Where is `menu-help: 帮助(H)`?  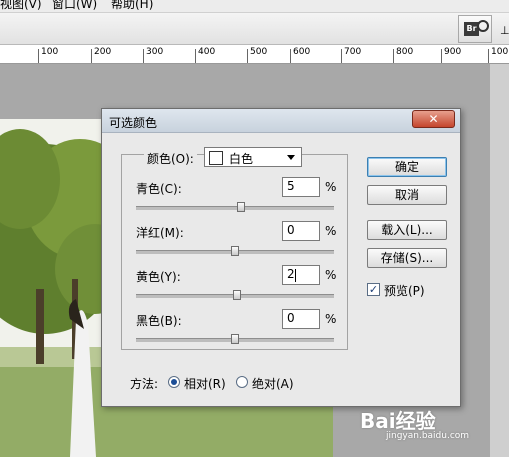 menu-help: 帮助(H) is located at coordinates (132, 6).